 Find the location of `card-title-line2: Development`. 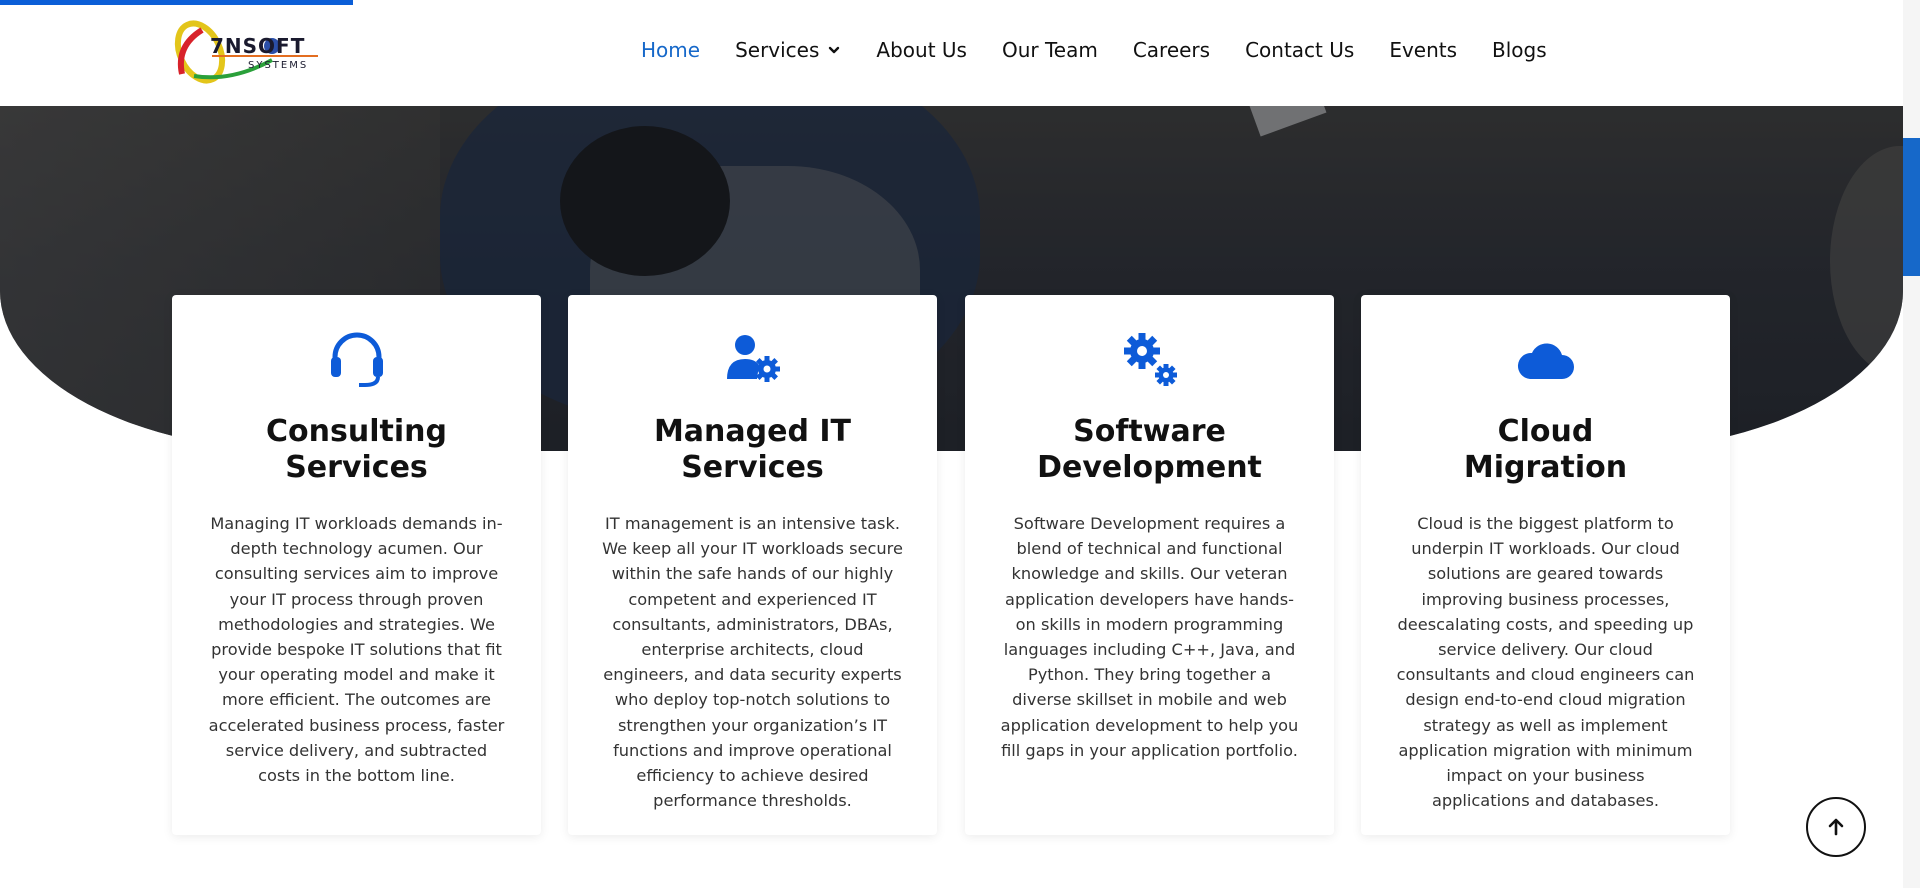

card-title-line2: Development is located at coordinates (1149, 467).